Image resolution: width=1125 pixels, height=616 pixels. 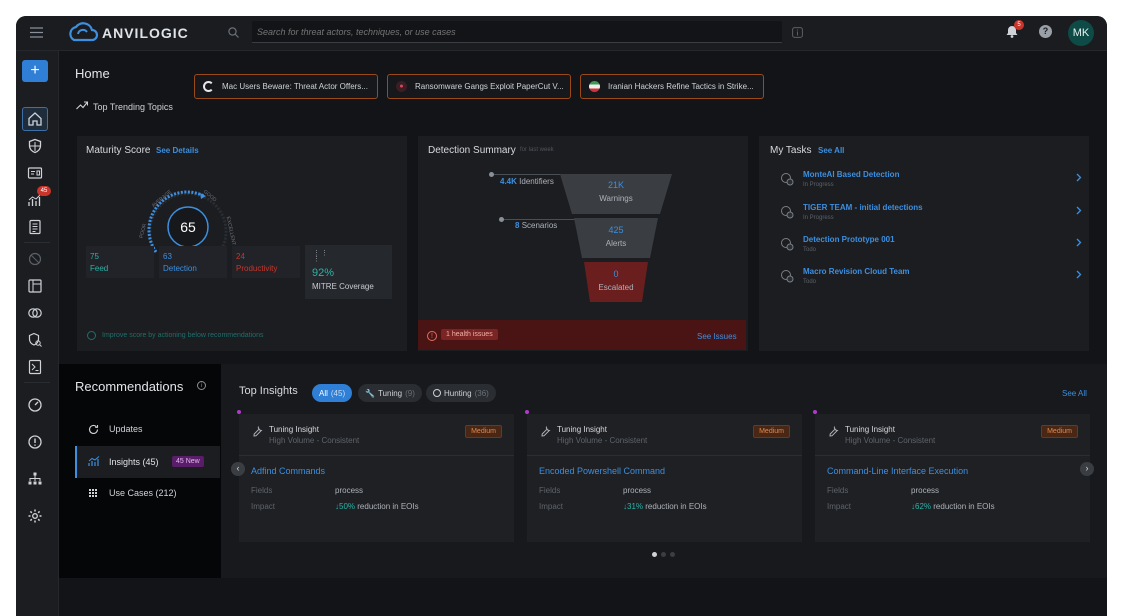 What do you see at coordinates (797, 32) in the screenshot?
I see `search-info-icon` at bounding box center [797, 32].